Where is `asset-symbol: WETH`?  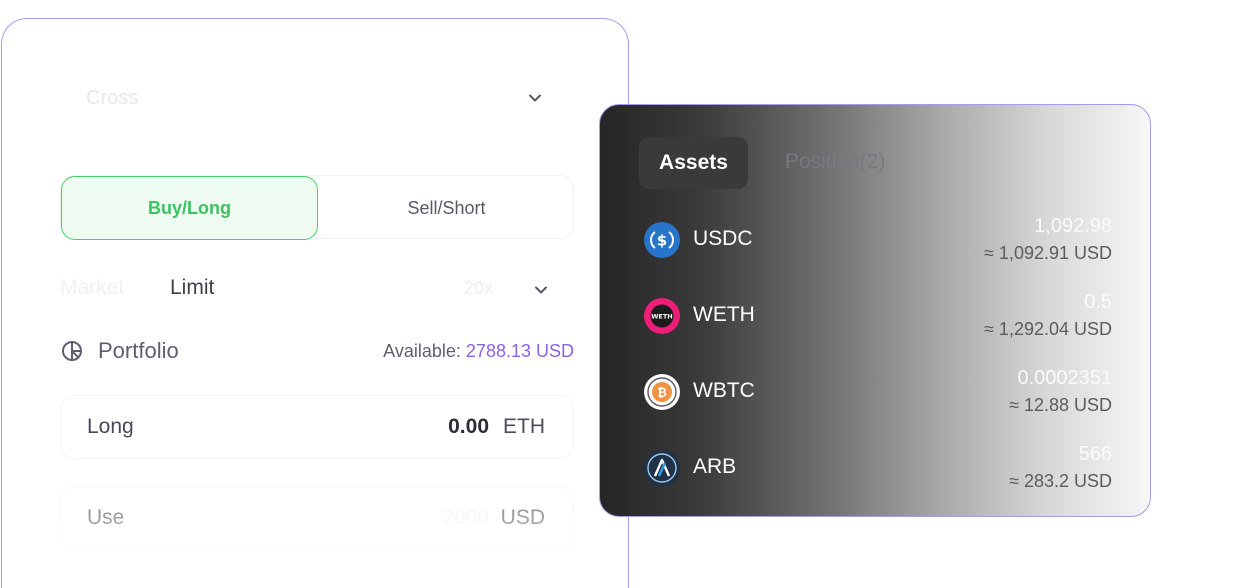 asset-symbol: WETH is located at coordinates (724, 314).